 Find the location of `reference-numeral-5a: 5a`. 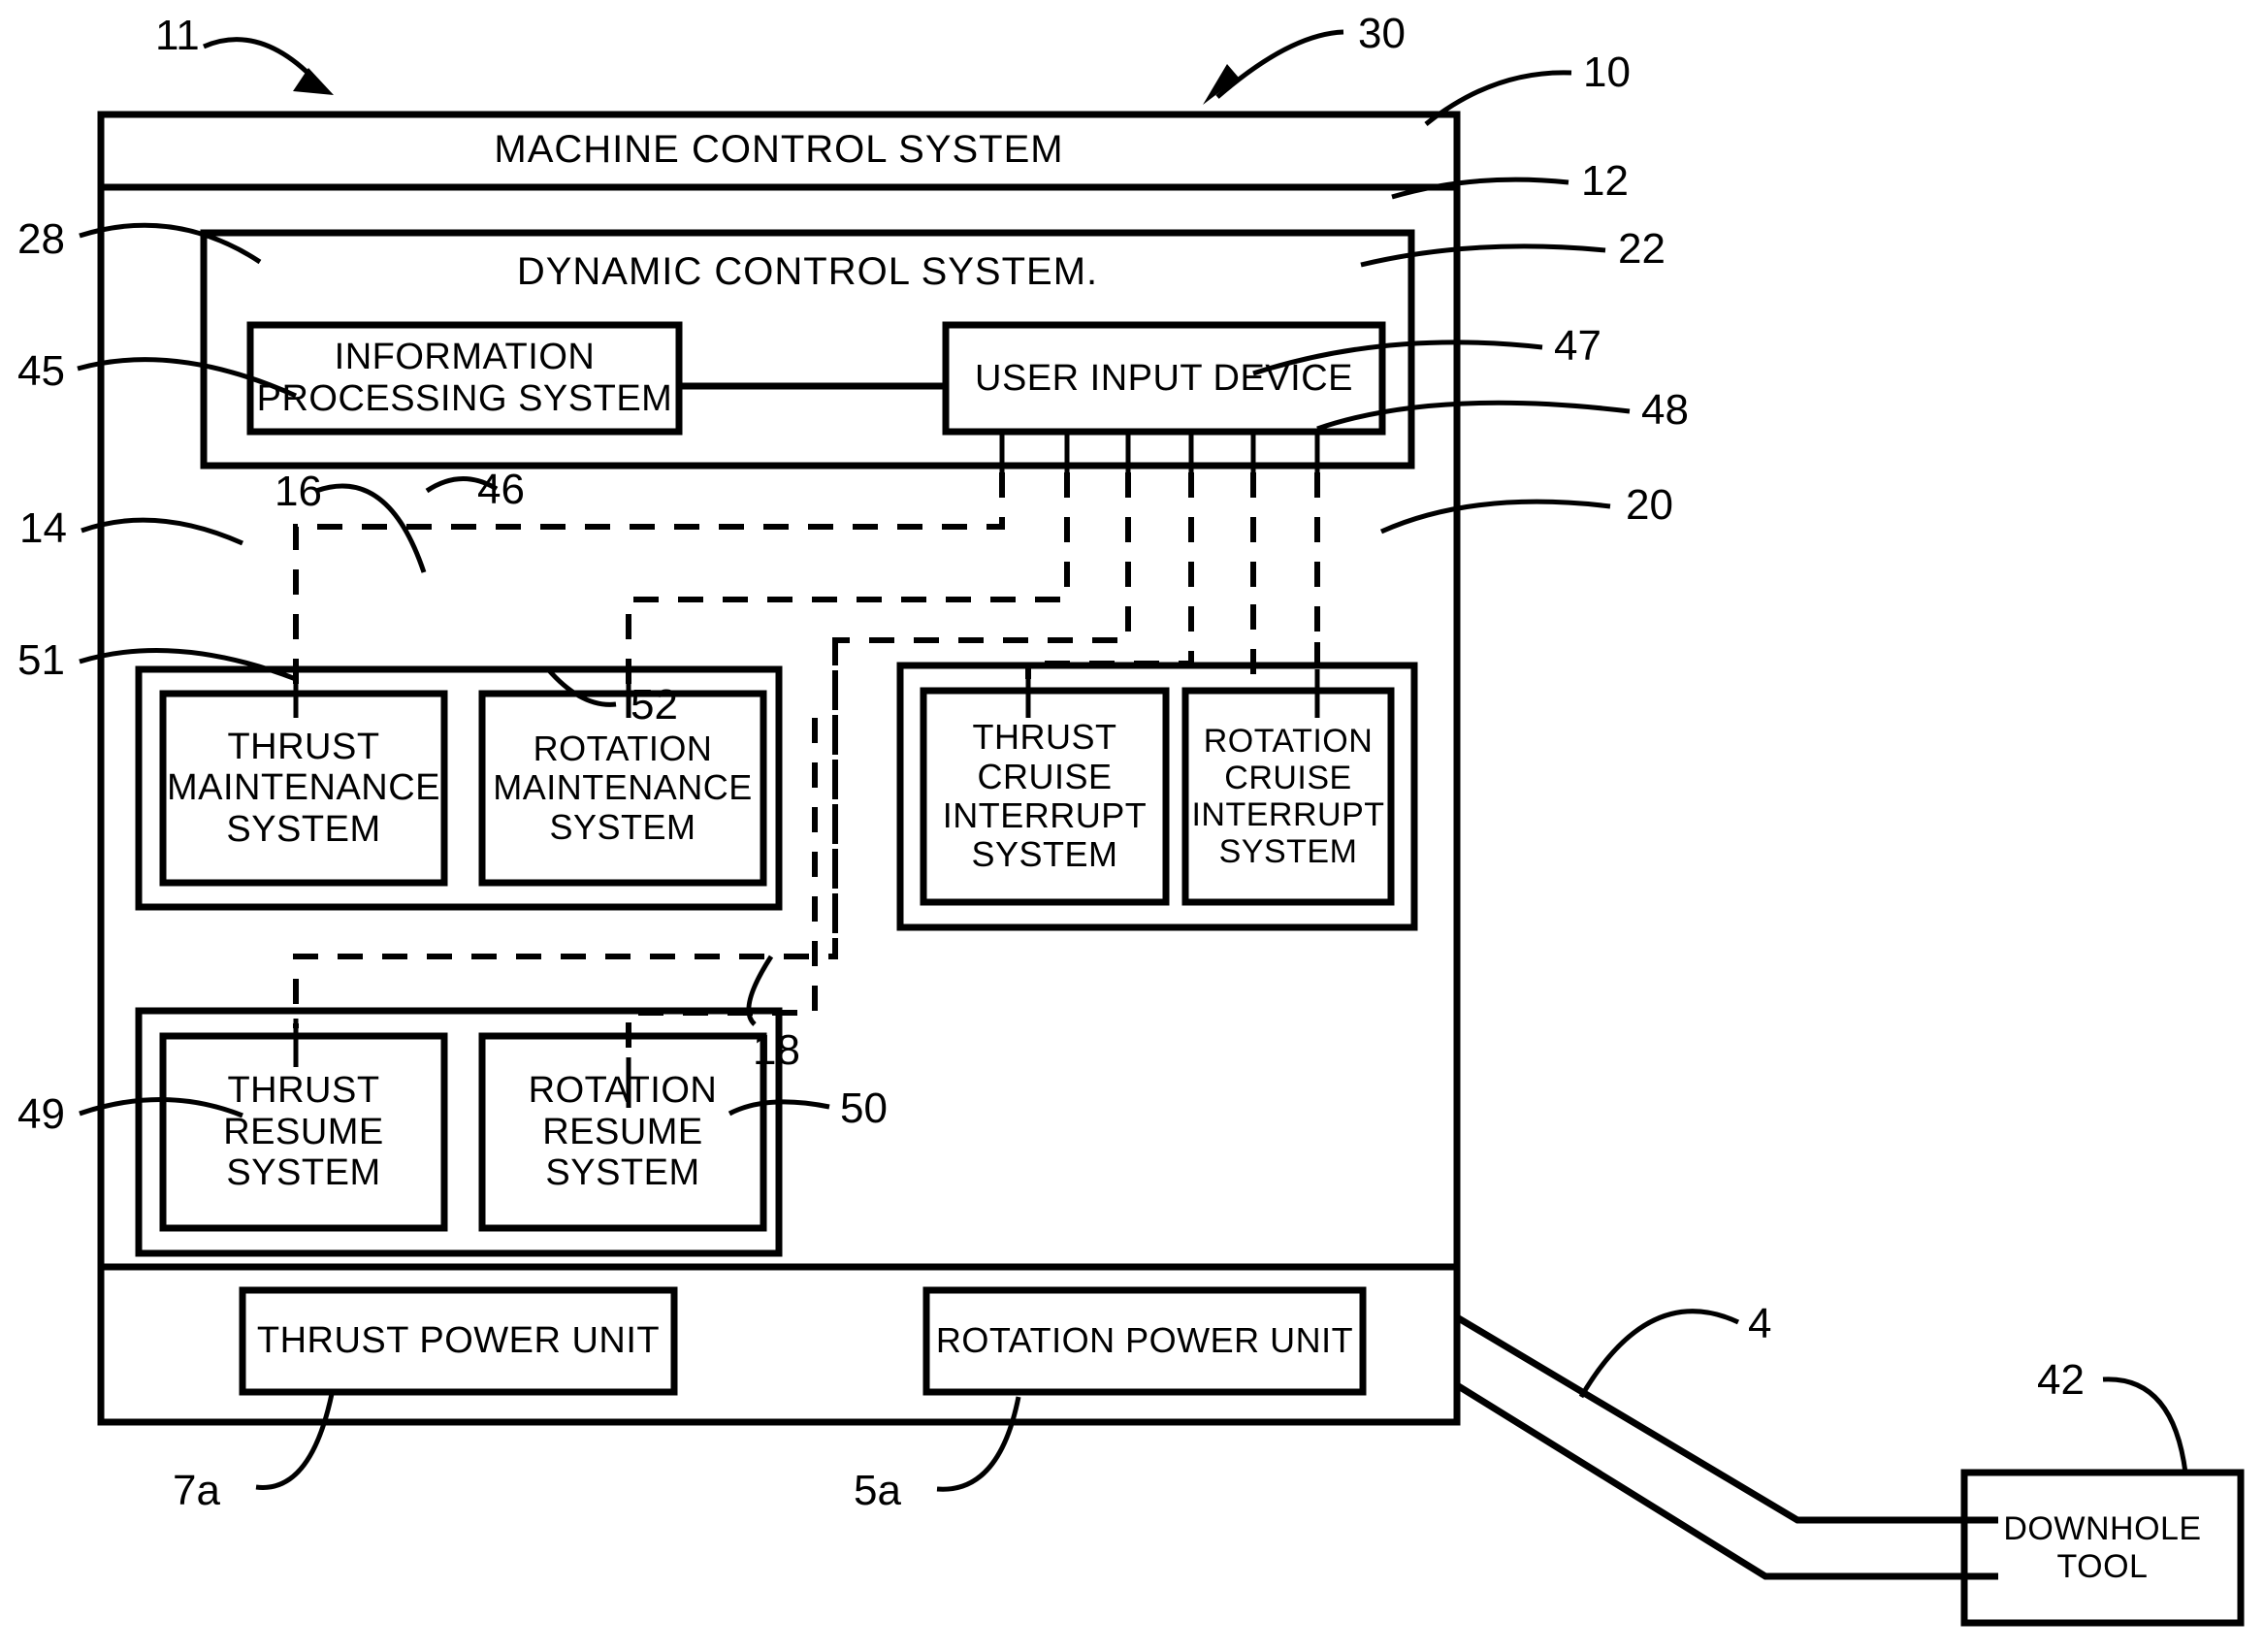

reference-numeral-5a: 5a is located at coordinates (877, 1490).